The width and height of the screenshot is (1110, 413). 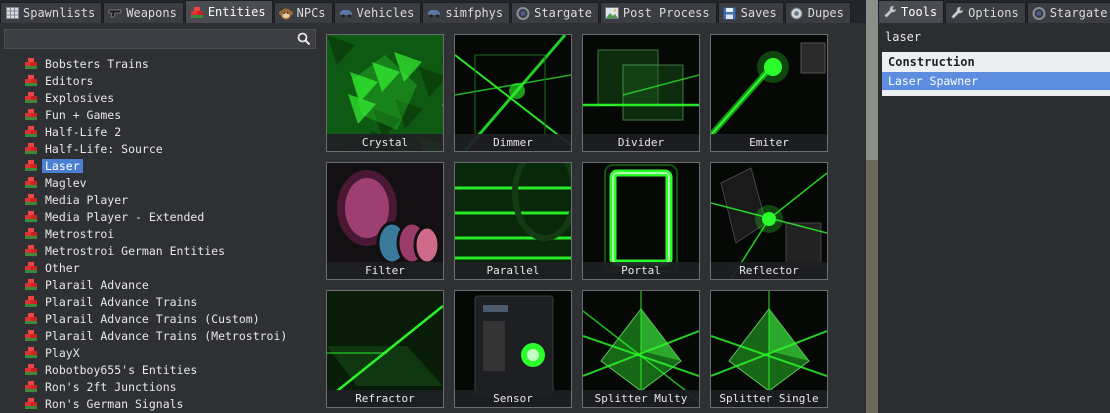 I want to click on tab-saves: Saves, so click(x=750, y=12).